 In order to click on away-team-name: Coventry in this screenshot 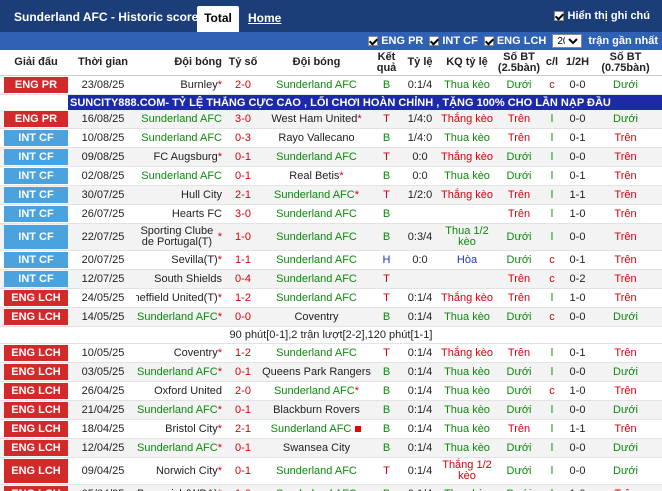, I will do `click(316, 317)`.